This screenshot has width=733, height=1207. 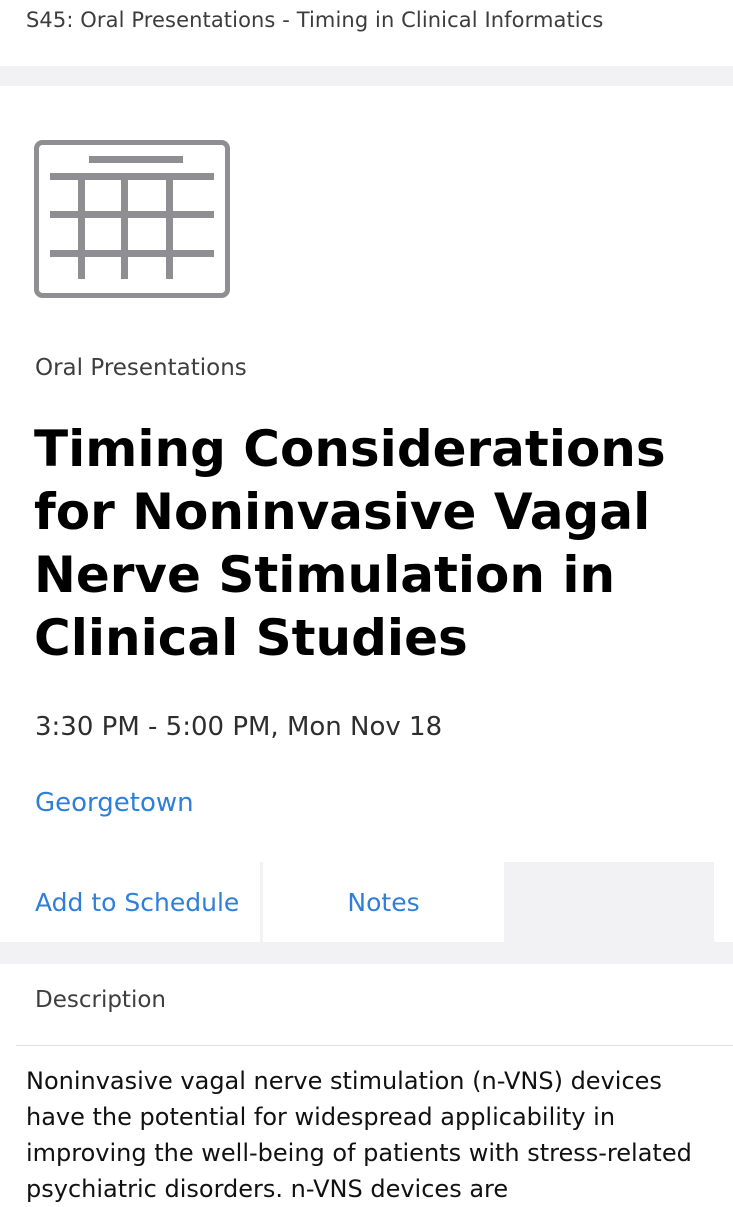 What do you see at coordinates (374, 1045) in the screenshot?
I see `divider` at bounding box center [374, 1045].